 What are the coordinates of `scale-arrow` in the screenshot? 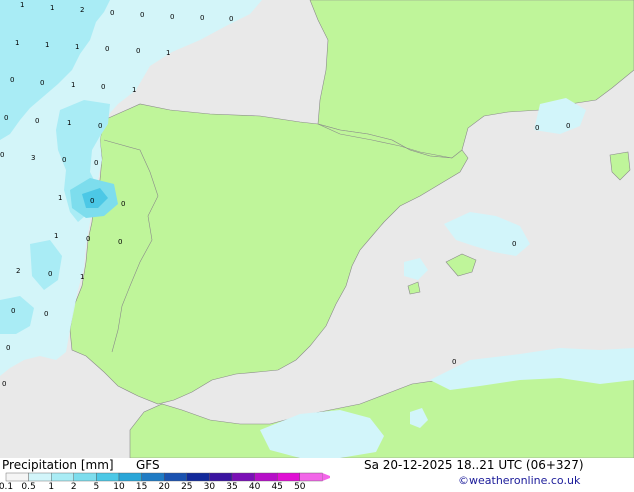 It's located at (326, 477).